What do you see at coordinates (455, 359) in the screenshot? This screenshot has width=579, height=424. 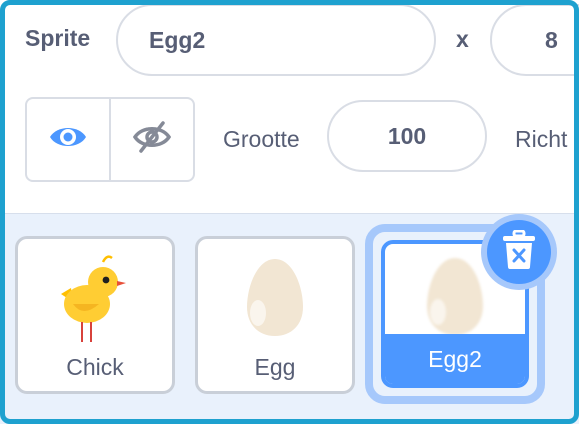 I see `sprite-name-egg2: Egg2` at bounding box center [455, 359].